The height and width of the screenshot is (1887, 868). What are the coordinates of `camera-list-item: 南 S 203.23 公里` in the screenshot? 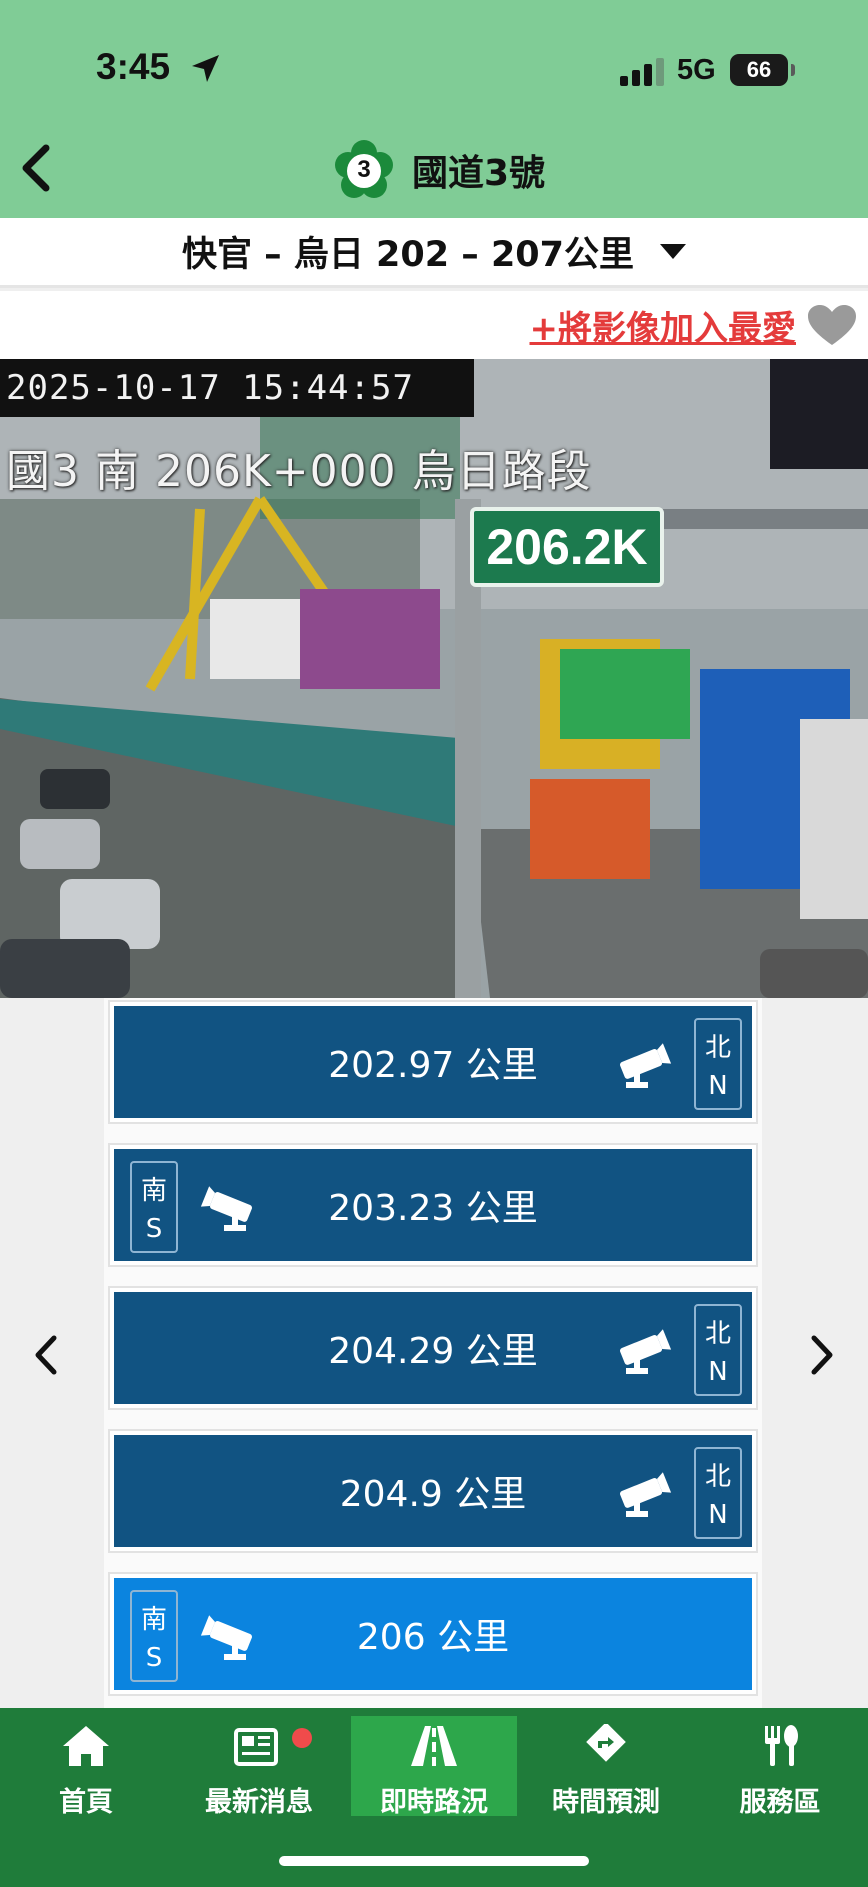 It's located at (433, 1205).